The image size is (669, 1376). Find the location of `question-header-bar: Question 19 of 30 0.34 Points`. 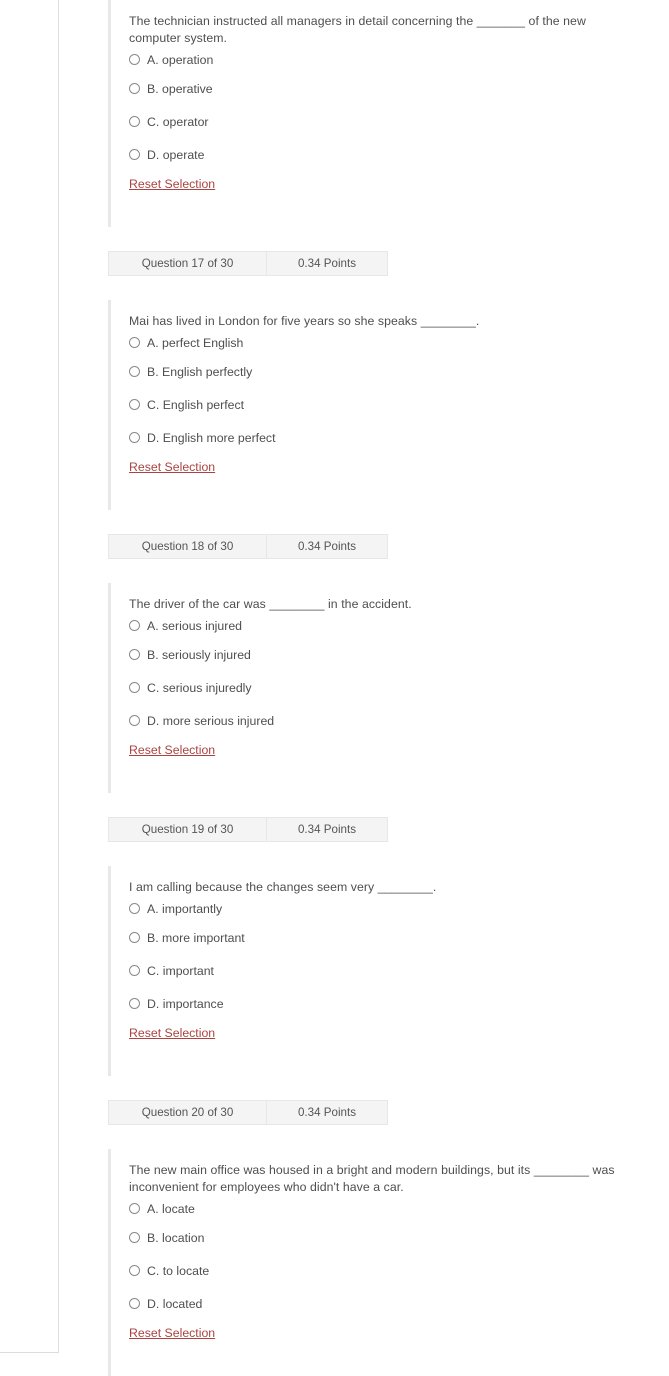

question-header-bar: Question 19 of 30 0.34 Points is located at coordinates (248, 829).